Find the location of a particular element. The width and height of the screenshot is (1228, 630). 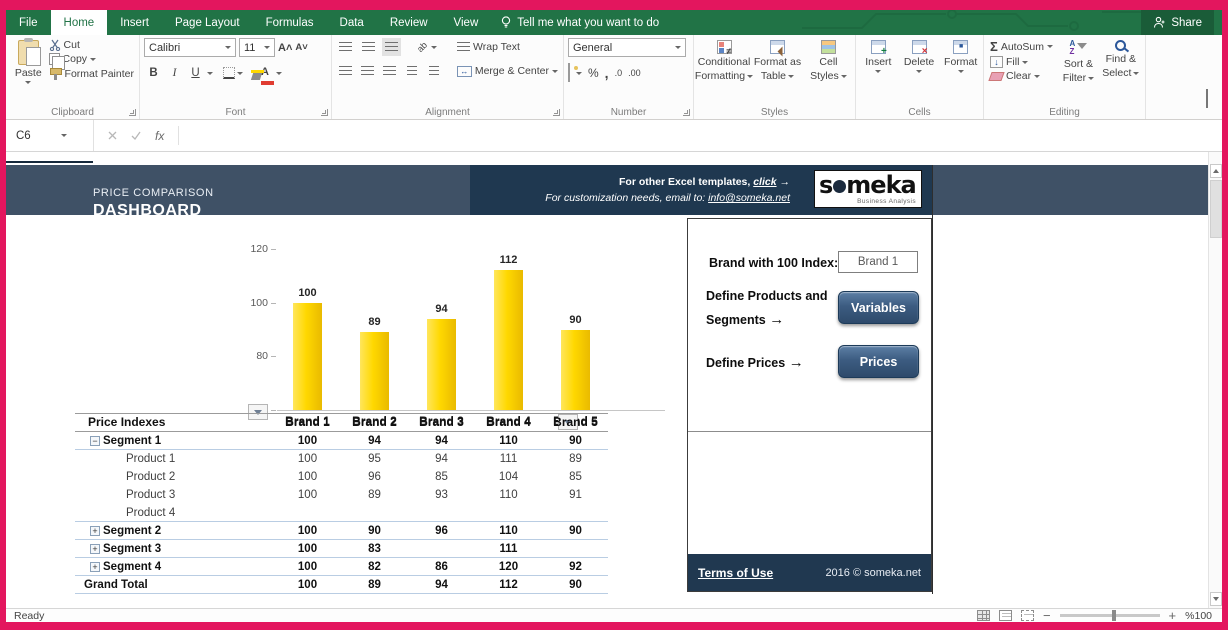

wrap-text-button: Wrap Text is located at coordinates (488, 47).